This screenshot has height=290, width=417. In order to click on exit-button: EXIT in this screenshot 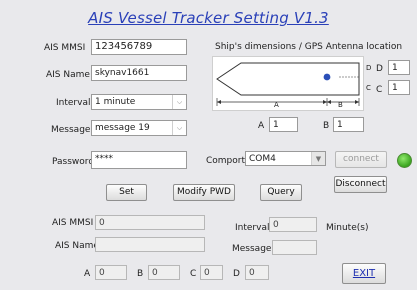, I will do `click(364, 273)`.